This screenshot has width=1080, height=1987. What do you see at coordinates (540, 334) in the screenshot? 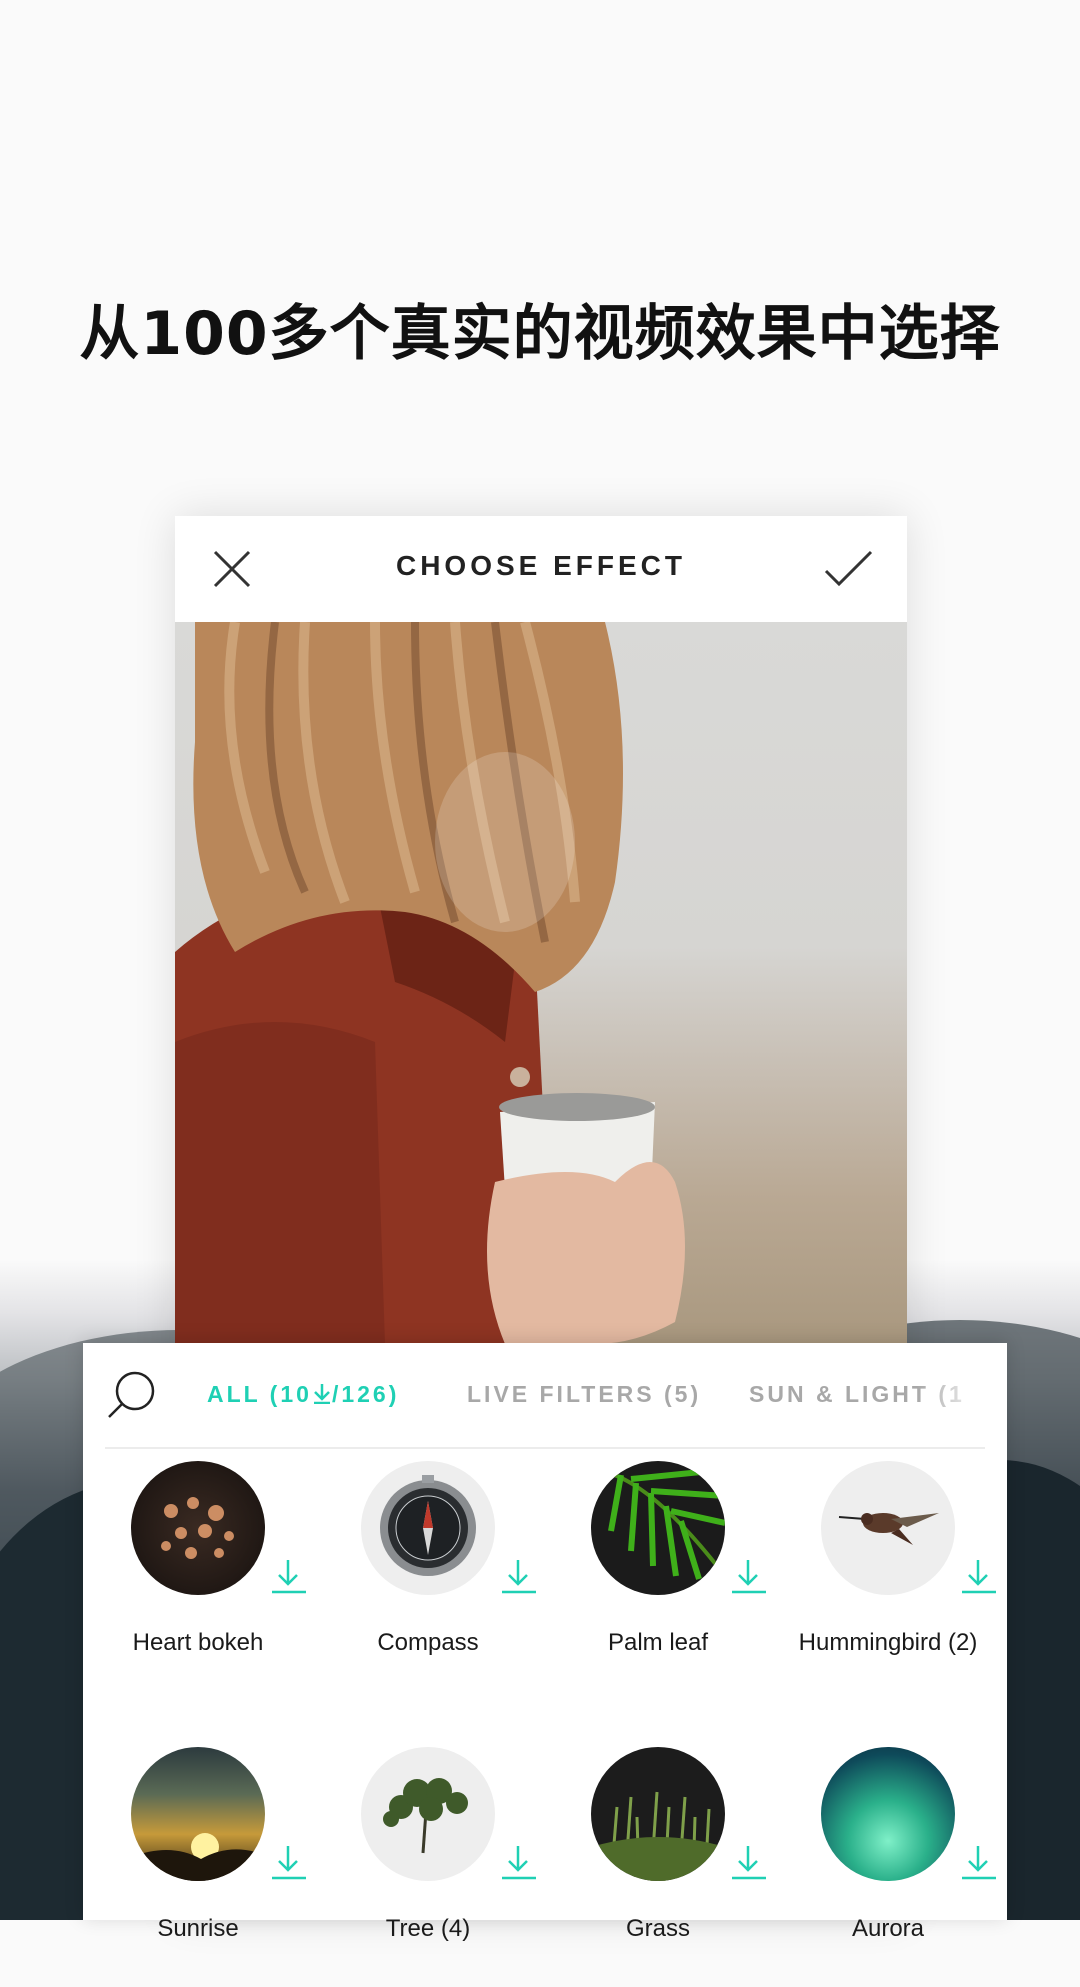
I see `headline: 从100多个真实的视频效果中选择` at bounding box center [540, 334].